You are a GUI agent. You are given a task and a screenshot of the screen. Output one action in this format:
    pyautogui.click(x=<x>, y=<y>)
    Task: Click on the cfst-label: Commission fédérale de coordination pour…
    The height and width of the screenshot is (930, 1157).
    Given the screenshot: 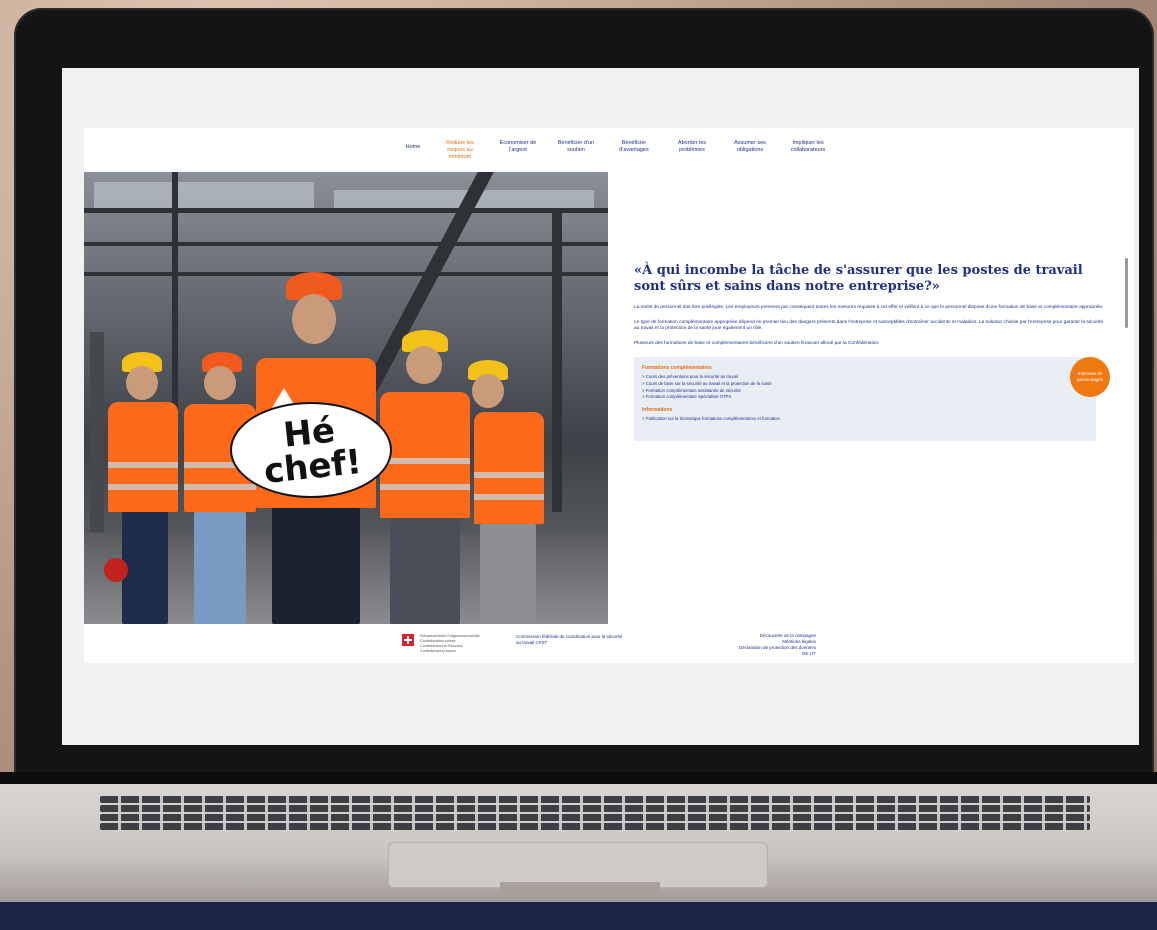 What is the action you would take?
    pyautogui.click(x=569, y=639)
    